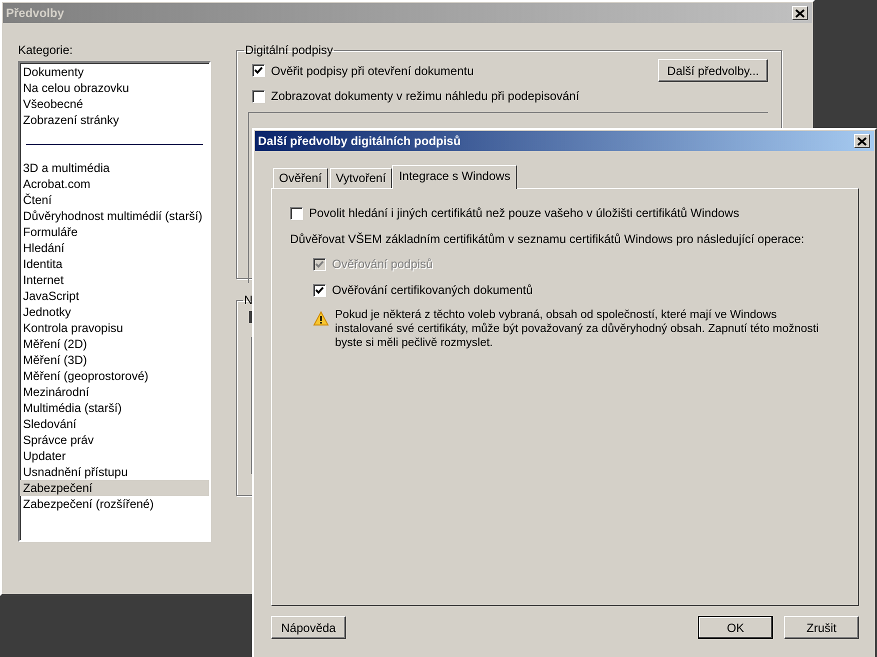 Image resolution: width=877 pixels, height=657 pixels. What do you see at coordinates (321, 318) in the screenshot?
I see `warning-icon` at bounding box center [321, 318].